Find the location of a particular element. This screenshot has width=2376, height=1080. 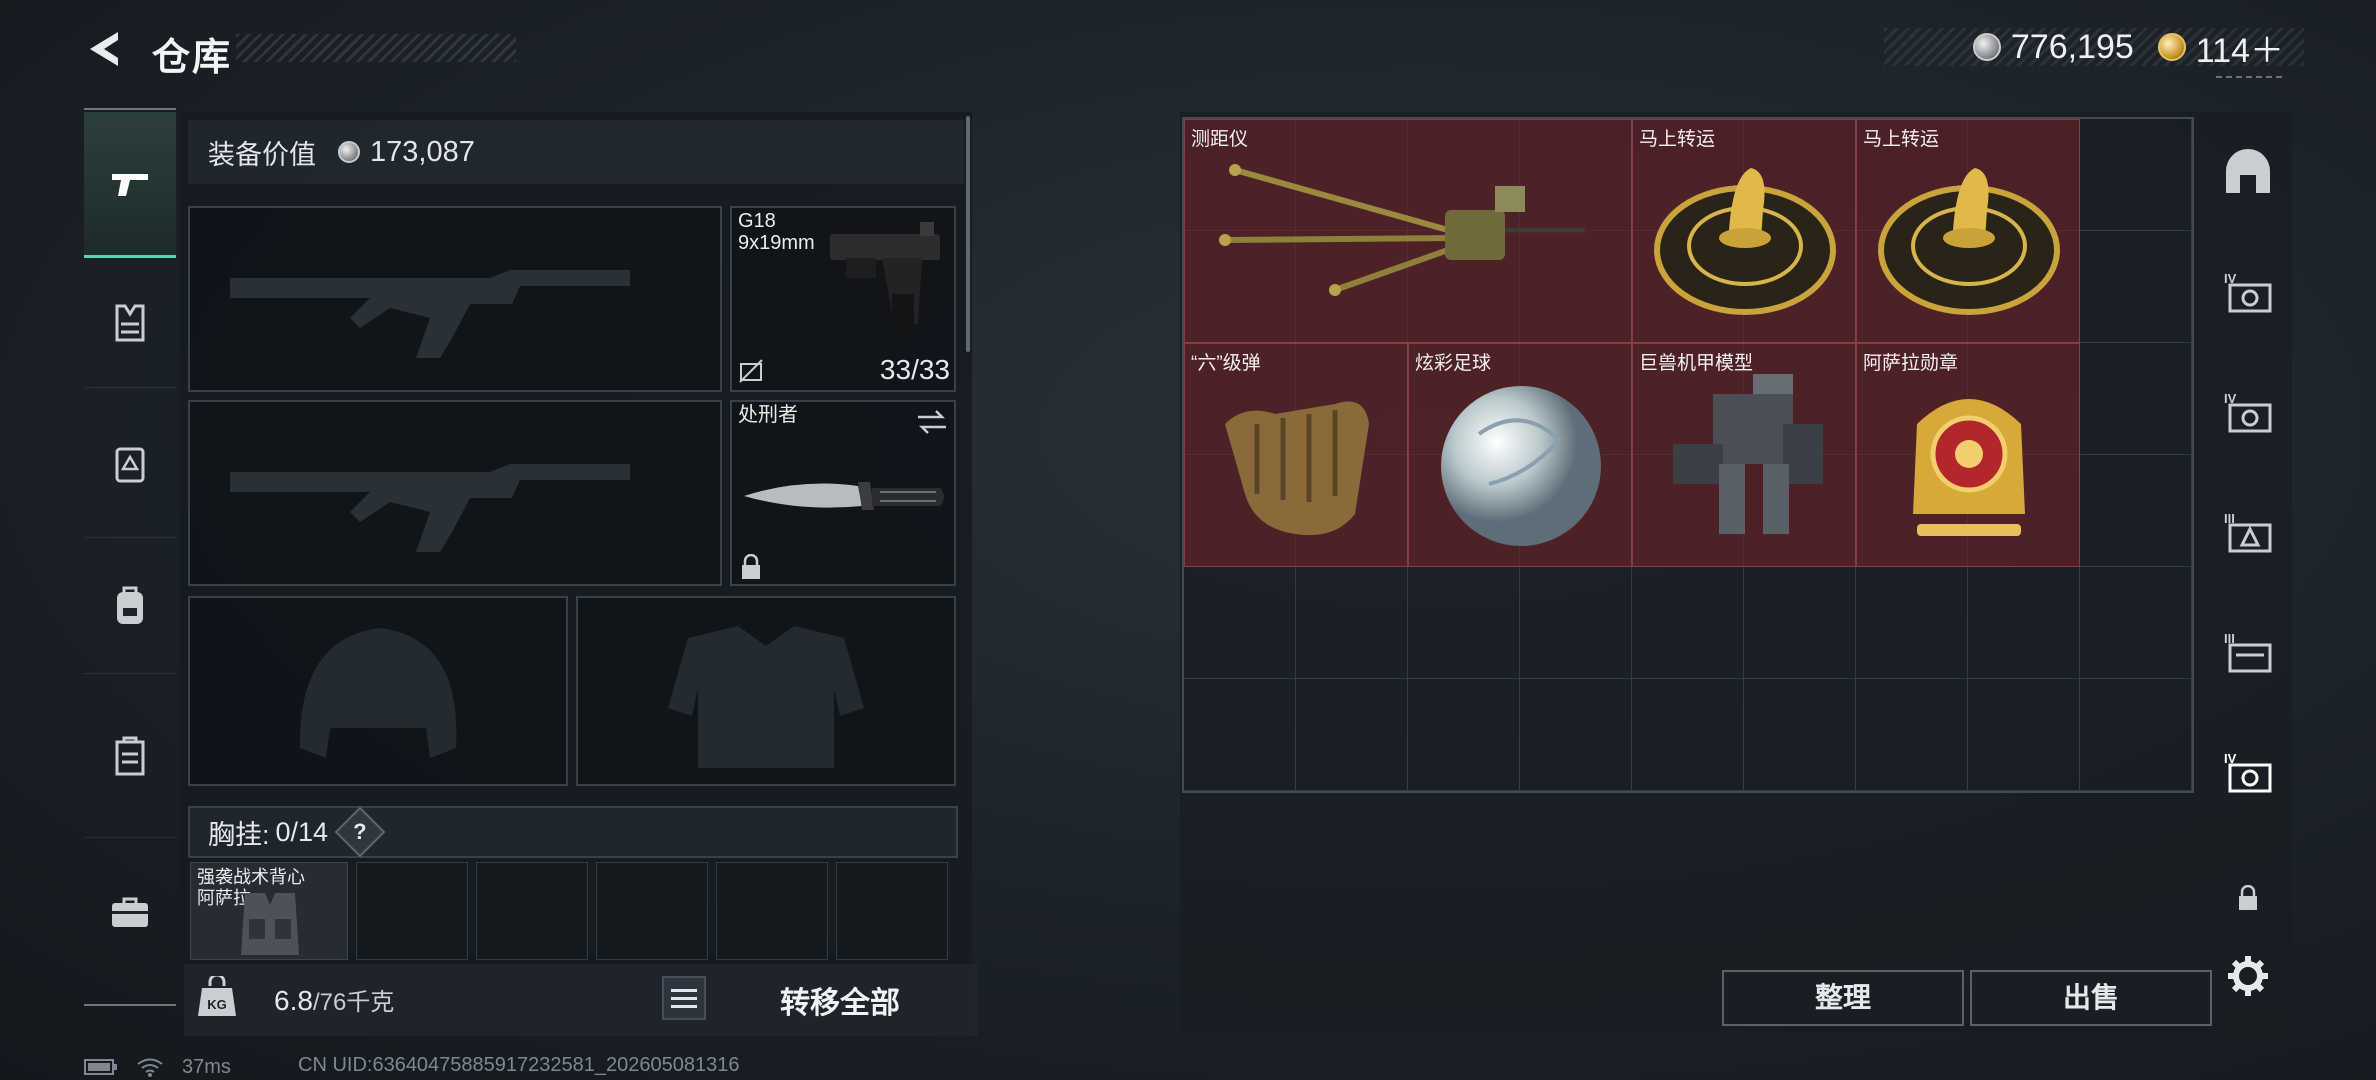

storage-iv-icon: IV is located at coordinates (2248, 412).